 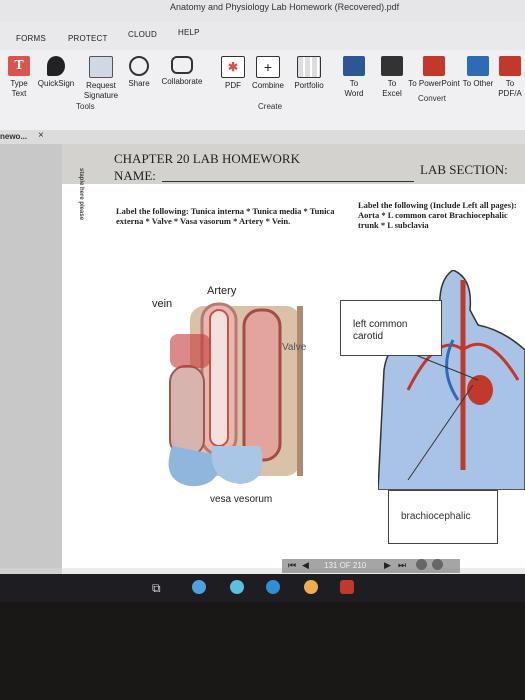 I want to click on blood-red-area, so click(x=190, y=351).